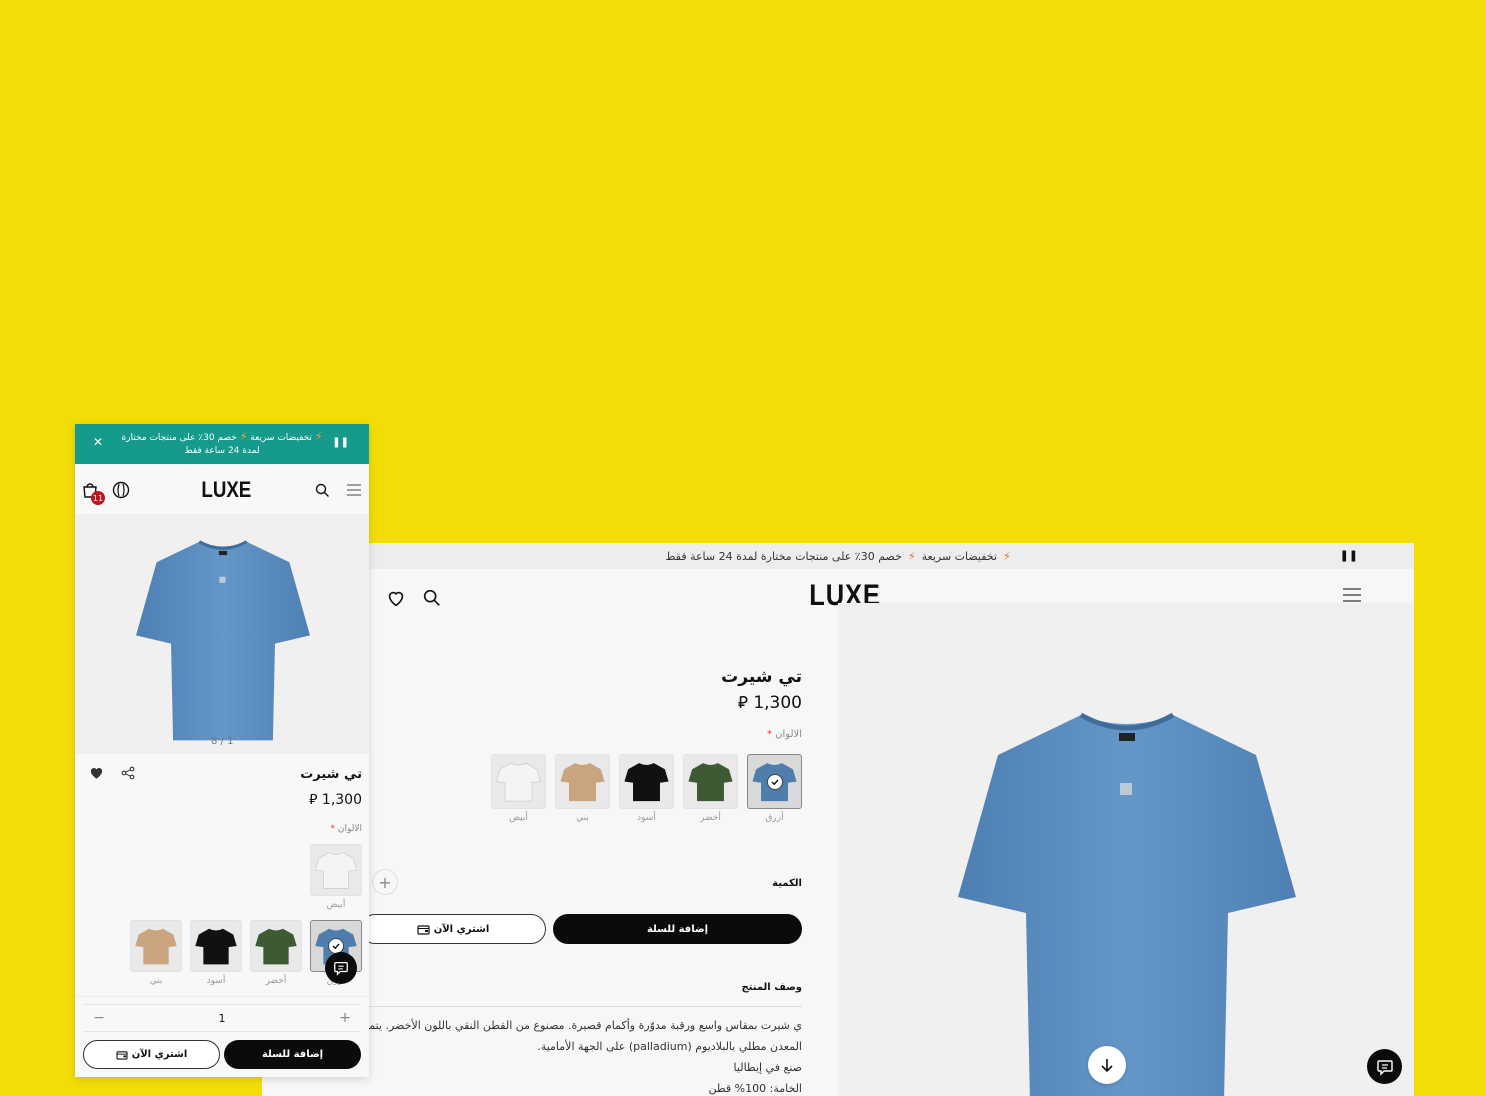 The image size is (1486, 1096). I want to click on color-swatch-label: أزرق, so click(774, 818).